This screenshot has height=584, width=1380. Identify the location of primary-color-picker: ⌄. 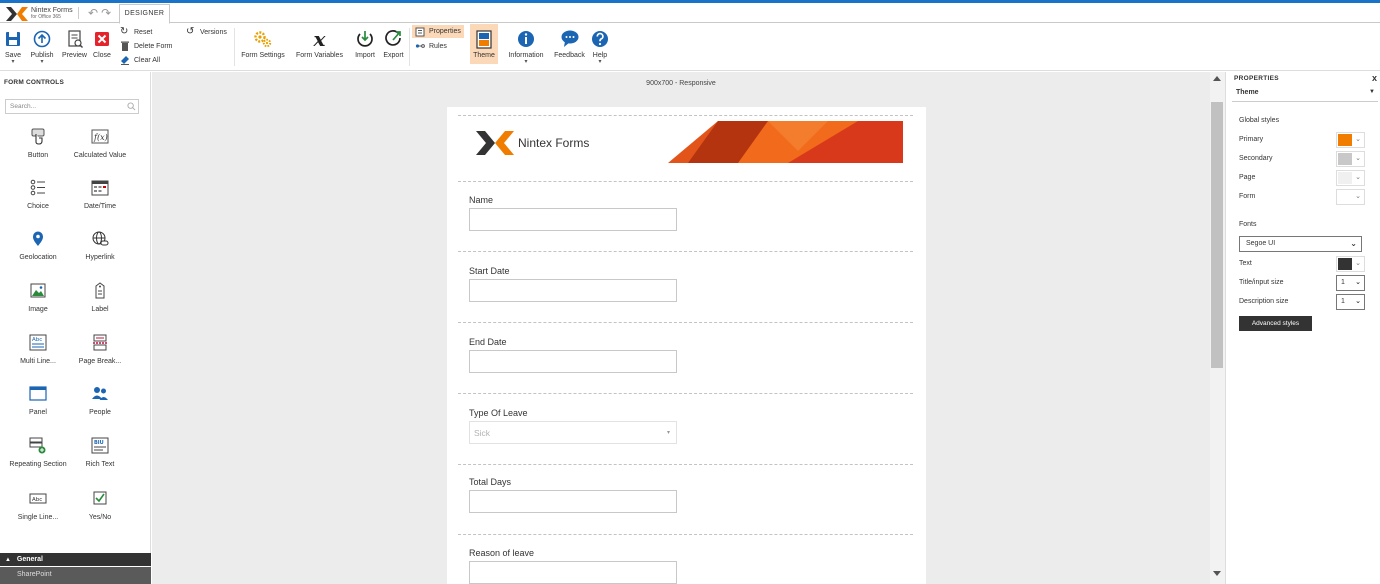
(1350, 140).